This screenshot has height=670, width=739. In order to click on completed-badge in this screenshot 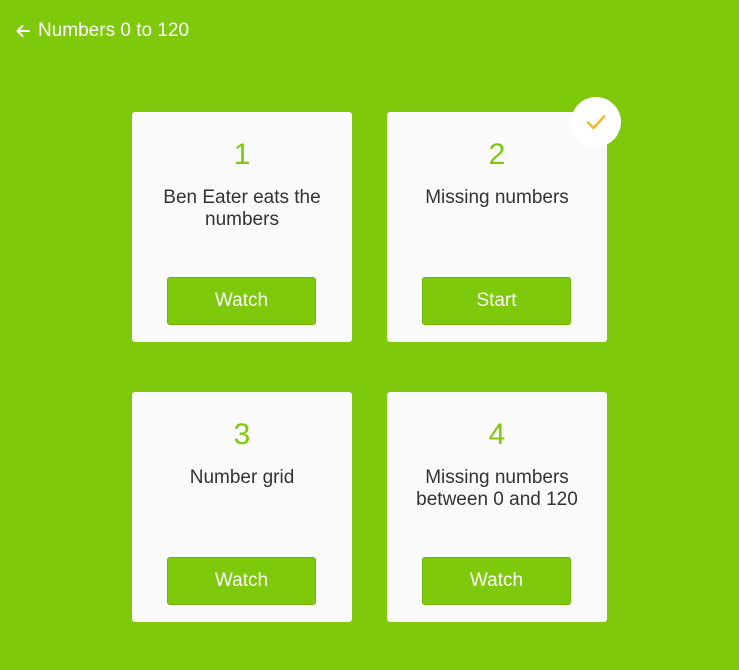, I will do `click(596, 122)`.